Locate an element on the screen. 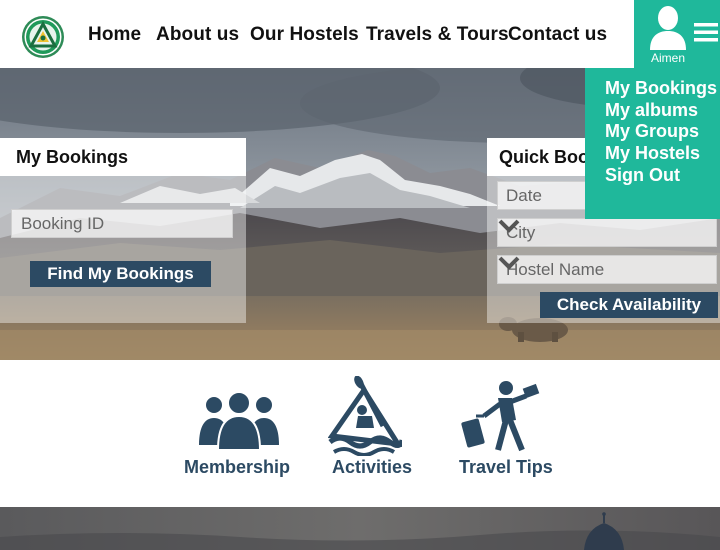  membership-feature: Membership is located at coordinates (239, 425).